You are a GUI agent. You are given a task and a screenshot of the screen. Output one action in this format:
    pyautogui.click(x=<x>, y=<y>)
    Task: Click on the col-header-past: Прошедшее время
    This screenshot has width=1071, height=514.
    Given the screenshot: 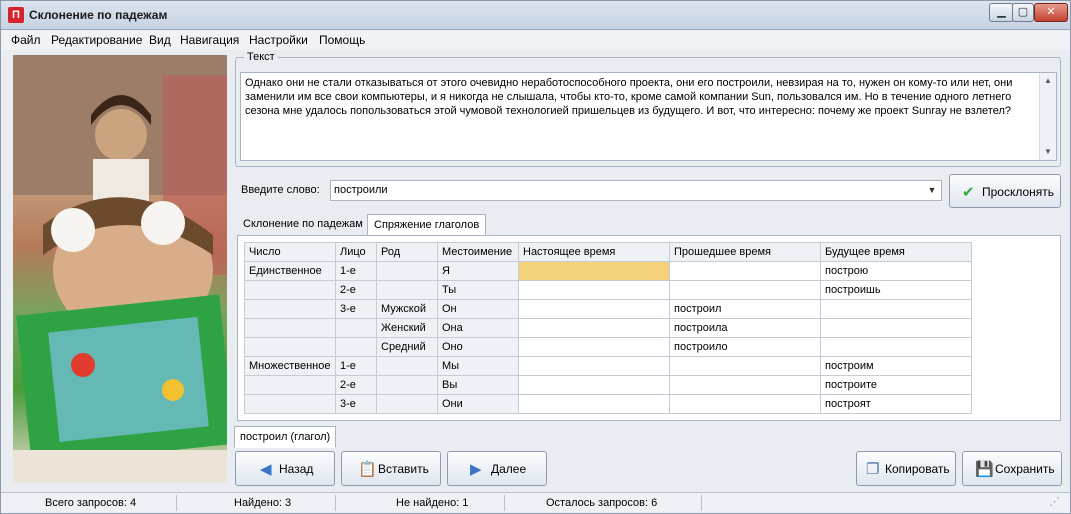 What is the action you would take?
    pyautogui.click(x=745, y=252)
    